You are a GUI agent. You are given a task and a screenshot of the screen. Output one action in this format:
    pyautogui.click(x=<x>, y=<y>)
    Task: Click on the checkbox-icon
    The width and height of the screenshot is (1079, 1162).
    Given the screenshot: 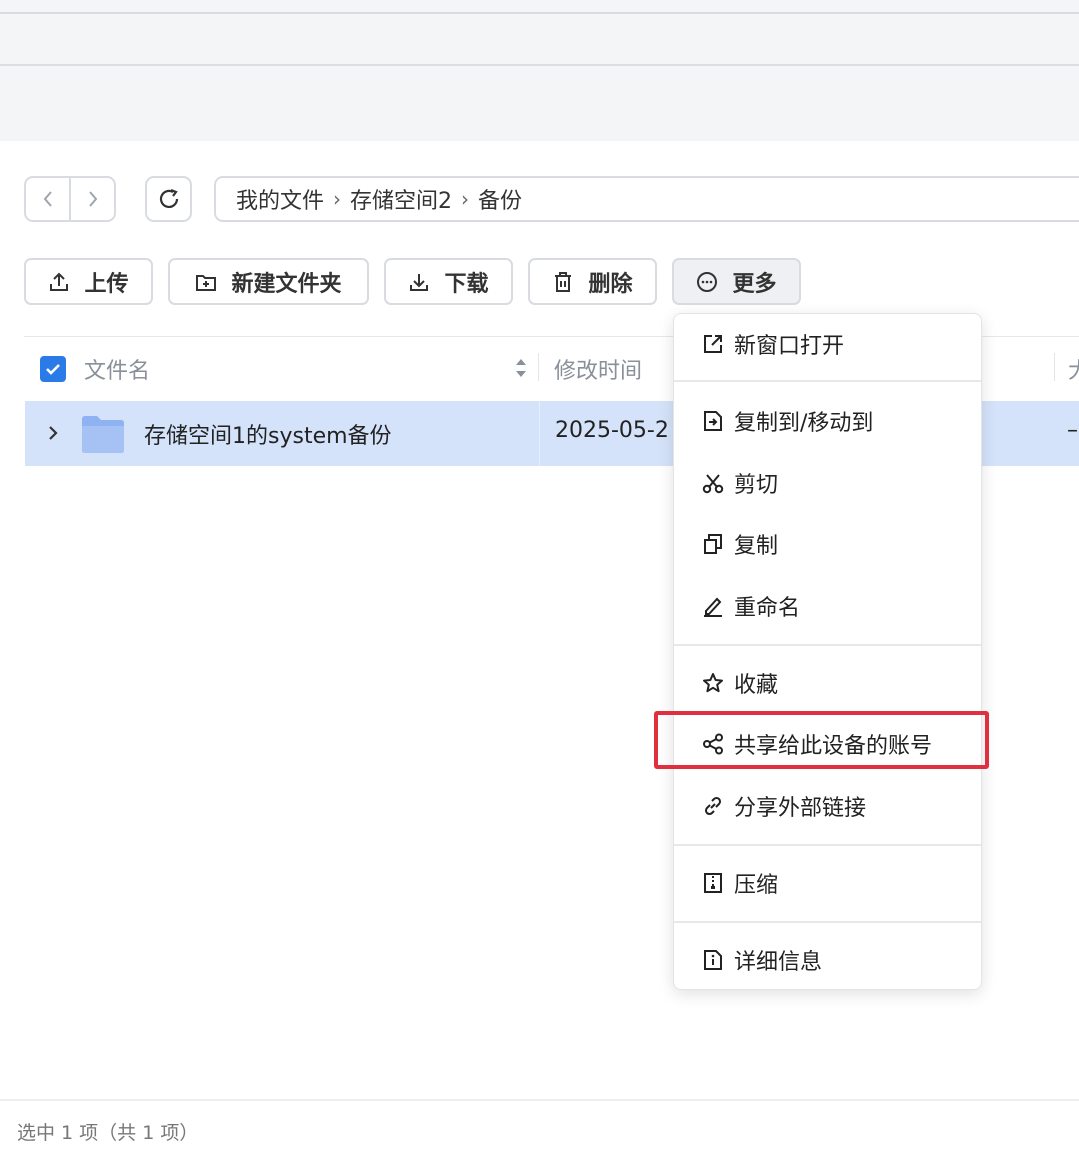 What is the action you would take?
    pyautogui.click(x=53, y=369)
    